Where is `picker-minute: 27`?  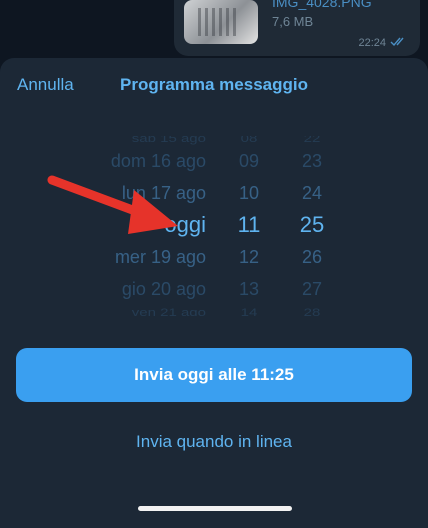
picker-minute: 27 is located at coordinates (312, 289).